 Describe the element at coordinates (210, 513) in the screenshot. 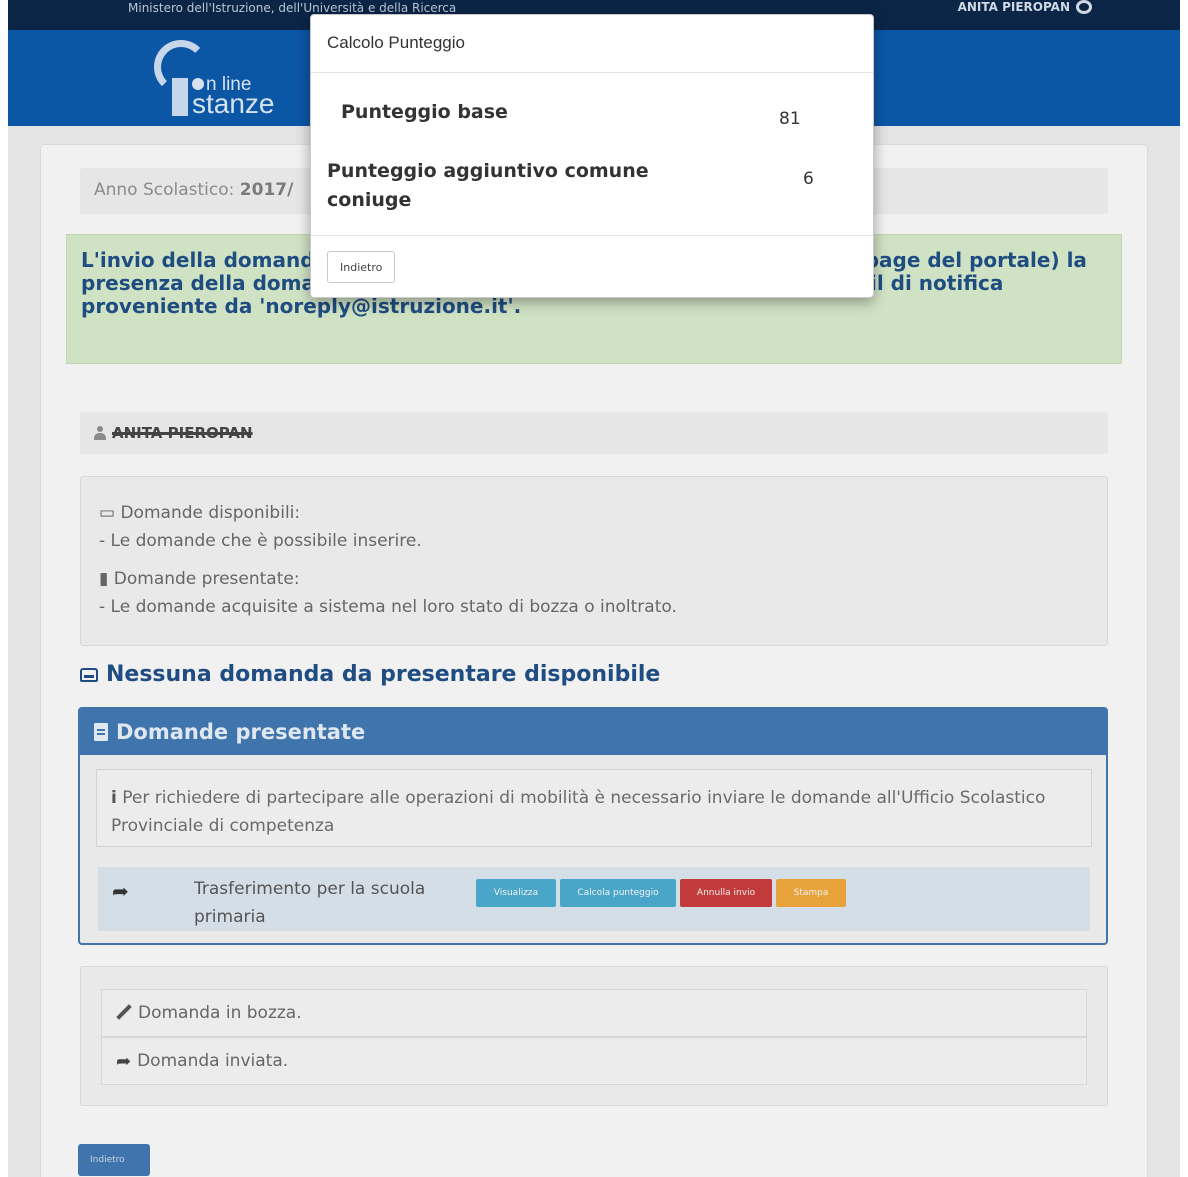

I see `legend-available-title: Domande disponibili:` at that location.